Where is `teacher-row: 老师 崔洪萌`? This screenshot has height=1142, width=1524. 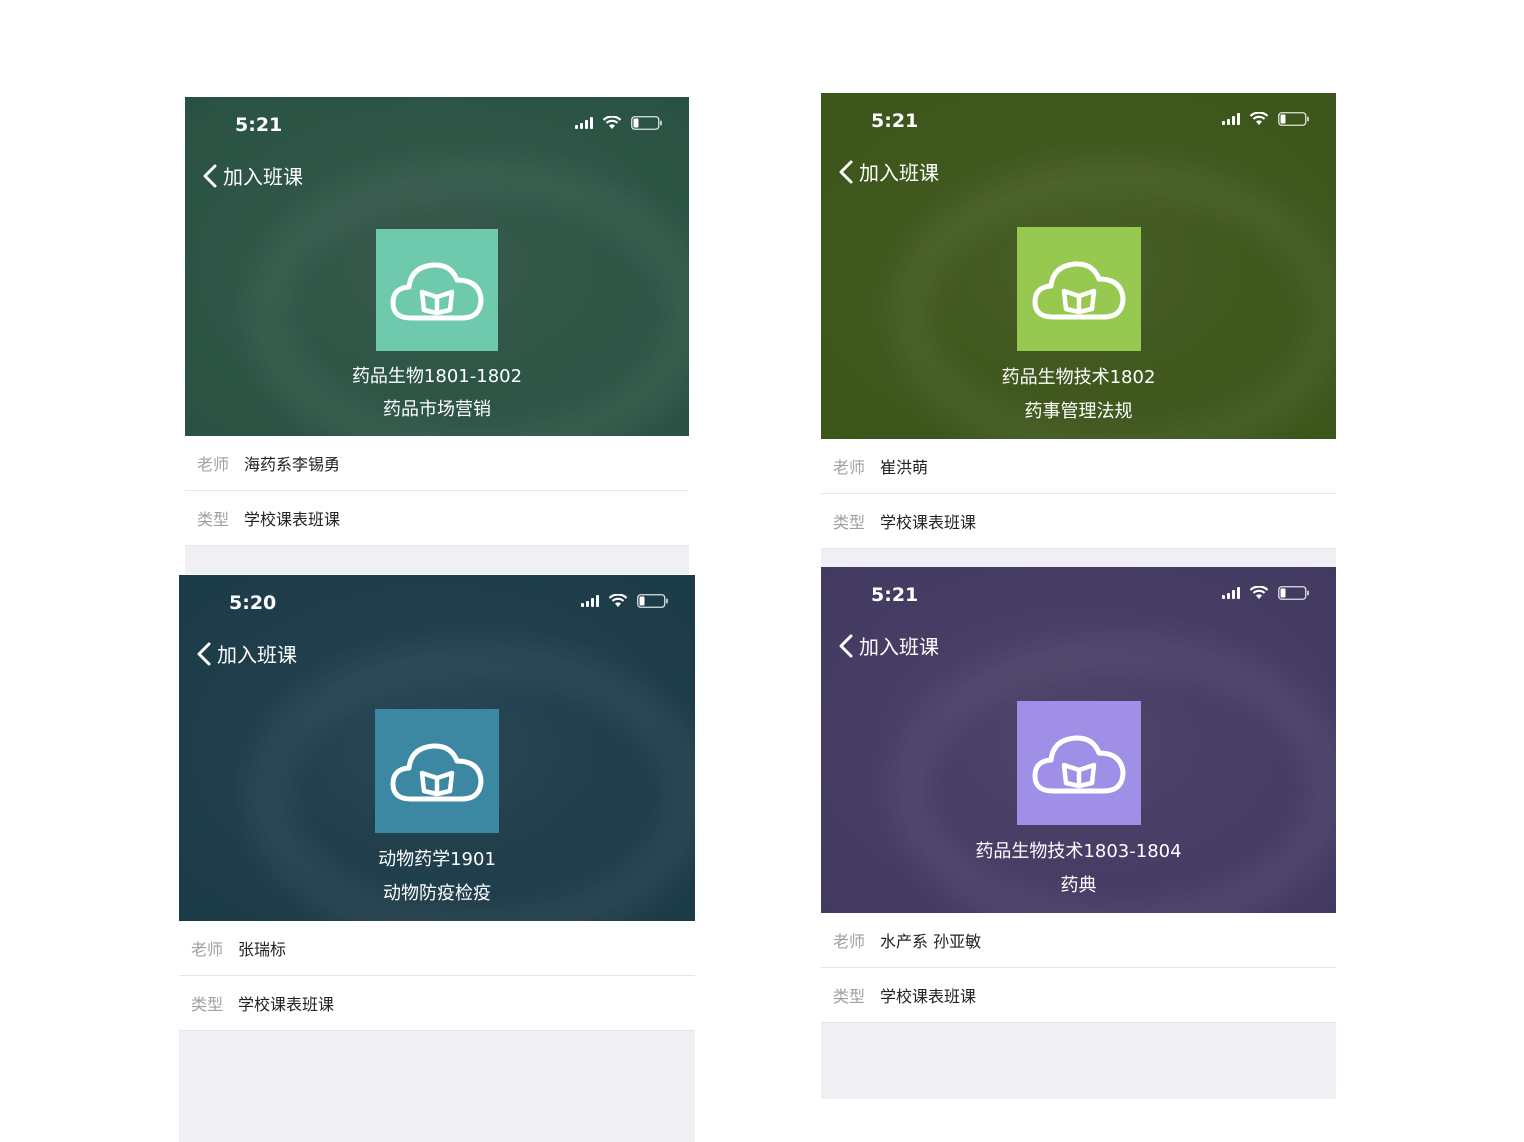 teacher-row: 老师 崔洪萌 is located at coordinates (1078, 466).